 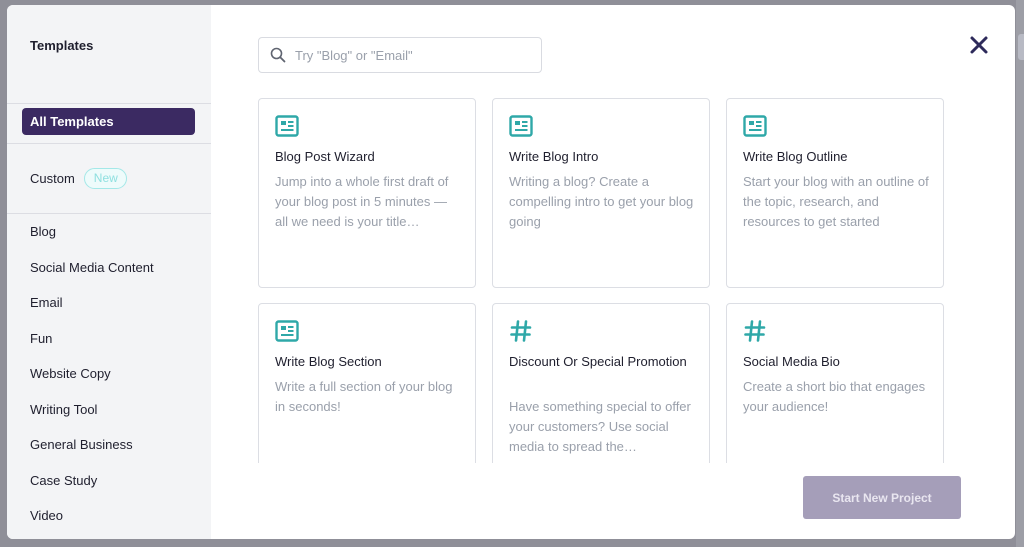 I want to click on close-icon, so click(x=979, y=45).